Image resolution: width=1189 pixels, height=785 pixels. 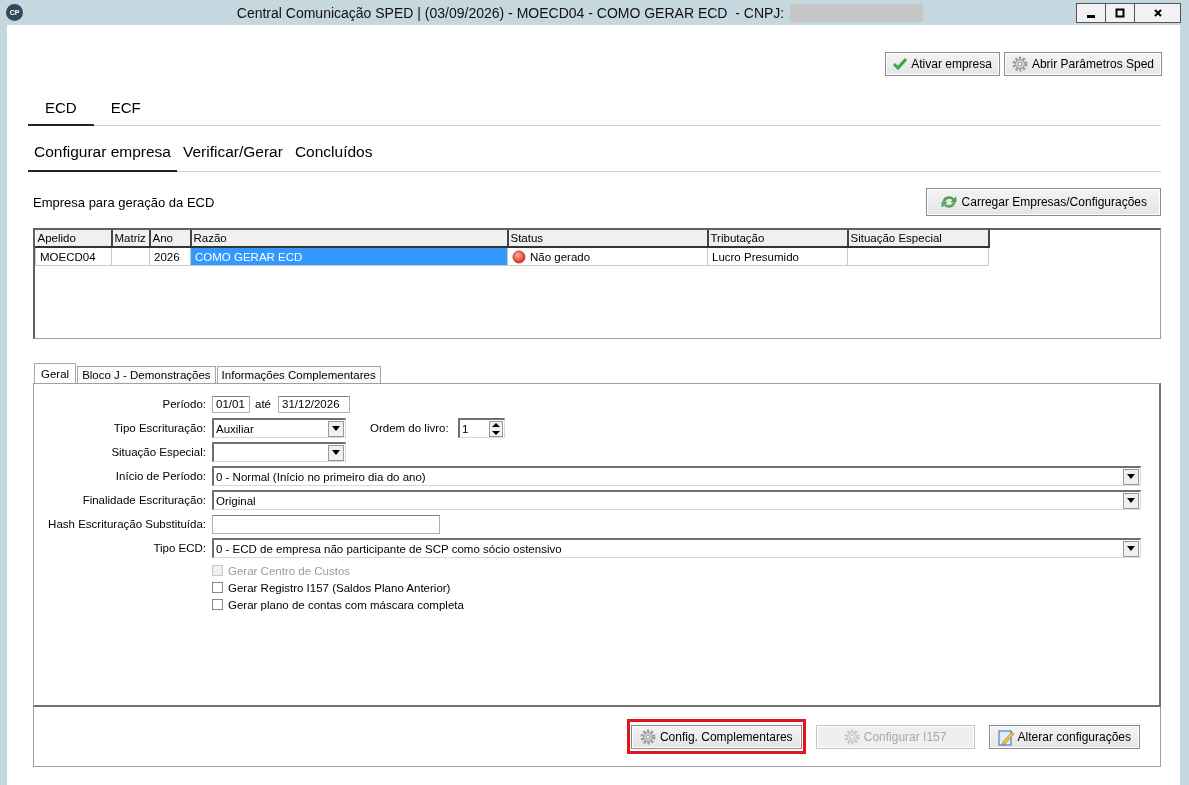 What do you see at coordinates (159, 428) in the screenshot?
I see `field-label: Tipo Escrituração:` at bounding box center [159, 428].